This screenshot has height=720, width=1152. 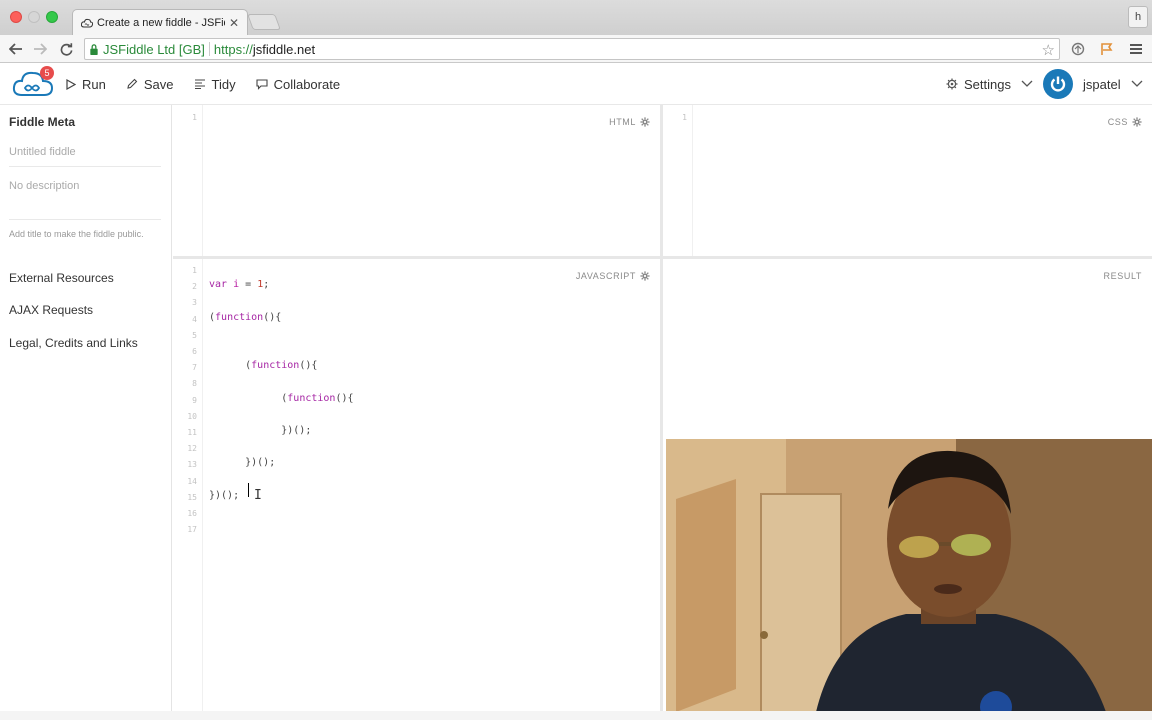 I want to click on line-number: 8, so click(x=194, y=384).